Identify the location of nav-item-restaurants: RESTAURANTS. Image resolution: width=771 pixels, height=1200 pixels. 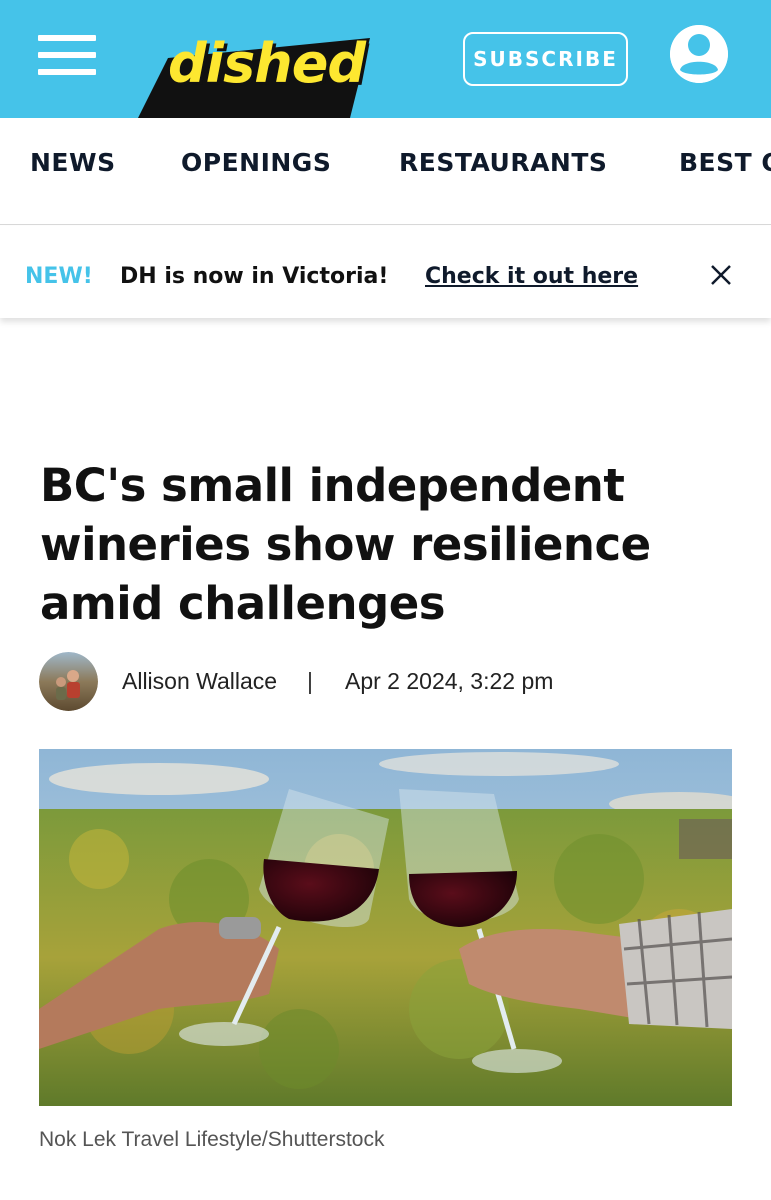
(503, 162).